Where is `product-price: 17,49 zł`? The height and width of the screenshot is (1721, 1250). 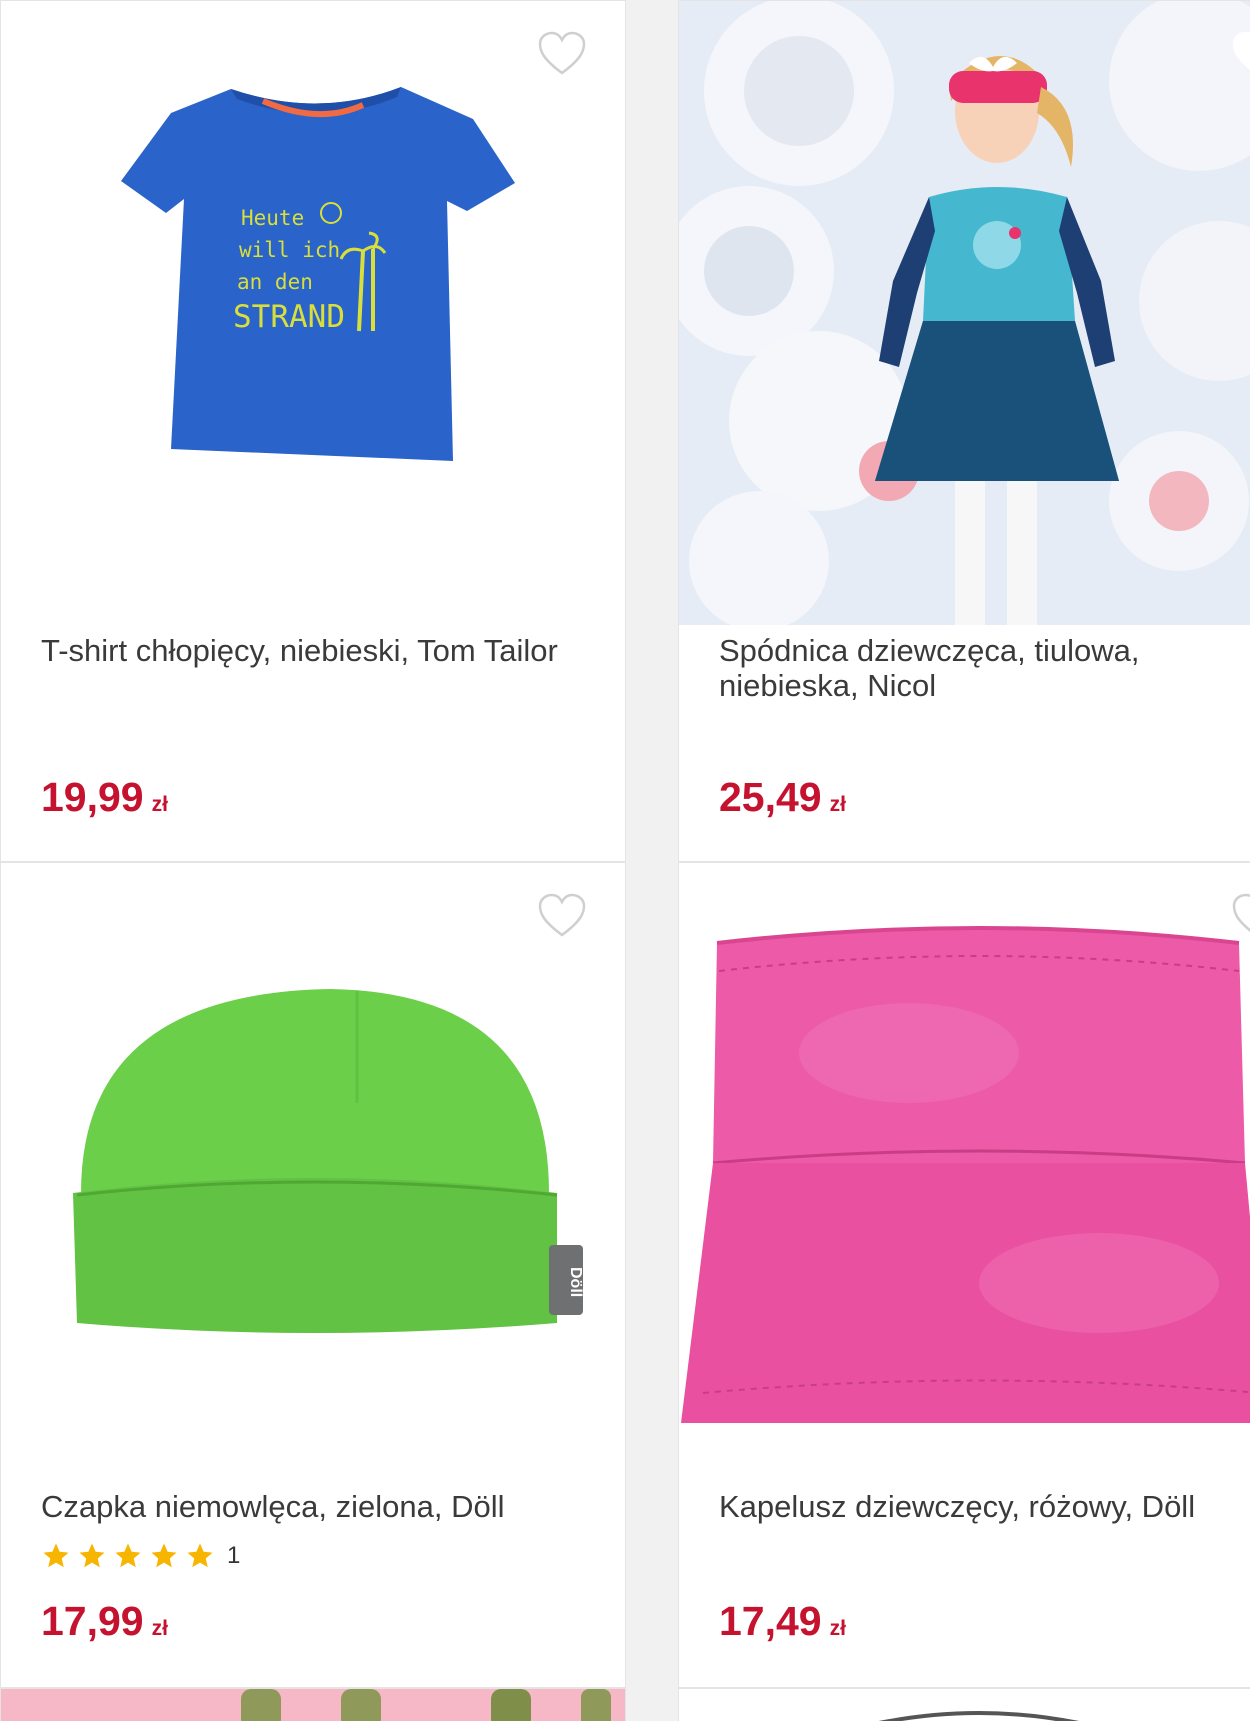
product-price: 17,49 zł is located at coordinates (782, 1625).